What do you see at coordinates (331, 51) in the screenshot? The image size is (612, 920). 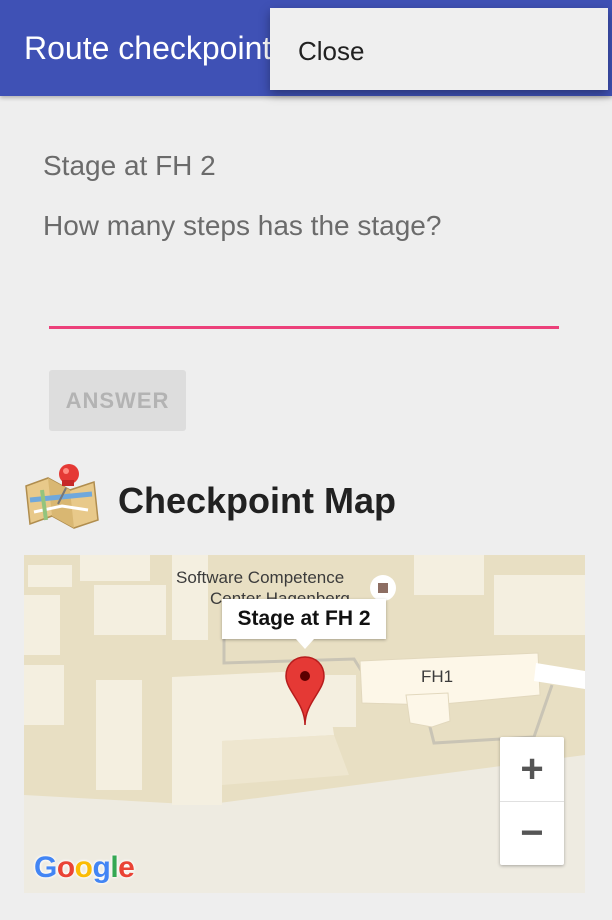 I see `menu-item-close: Close` at bounding box center [331, 51].